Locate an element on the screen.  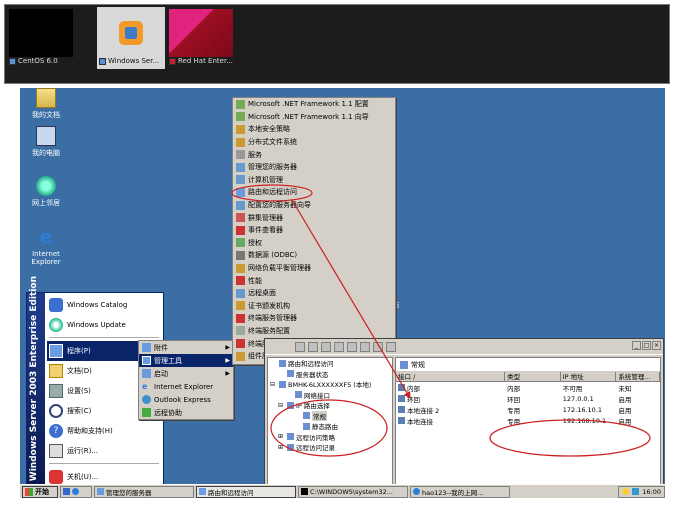
tree-node: ⊟ BMHK-6LXXXXXXF5 (本地) is located at coordinates (330, 384).